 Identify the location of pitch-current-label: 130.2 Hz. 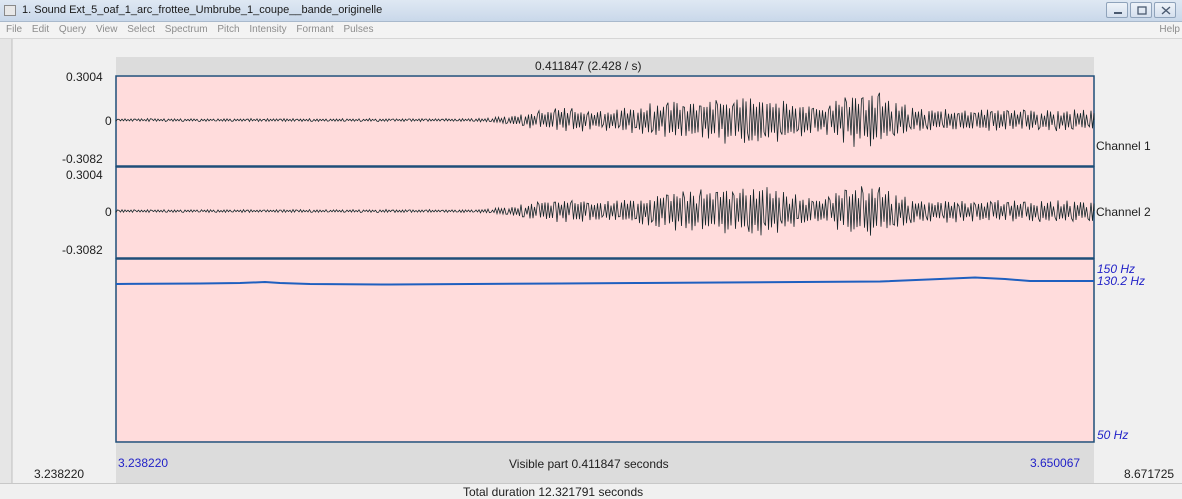
(1121, 281).